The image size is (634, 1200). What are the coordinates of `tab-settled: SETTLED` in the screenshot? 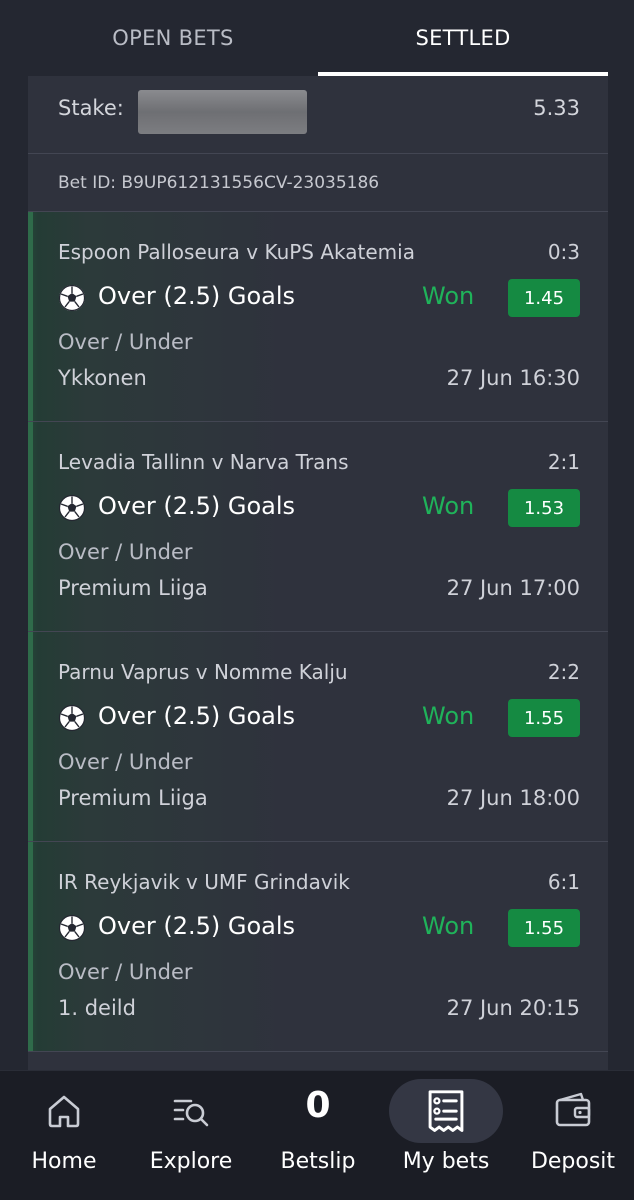 It's located at (463, 38).